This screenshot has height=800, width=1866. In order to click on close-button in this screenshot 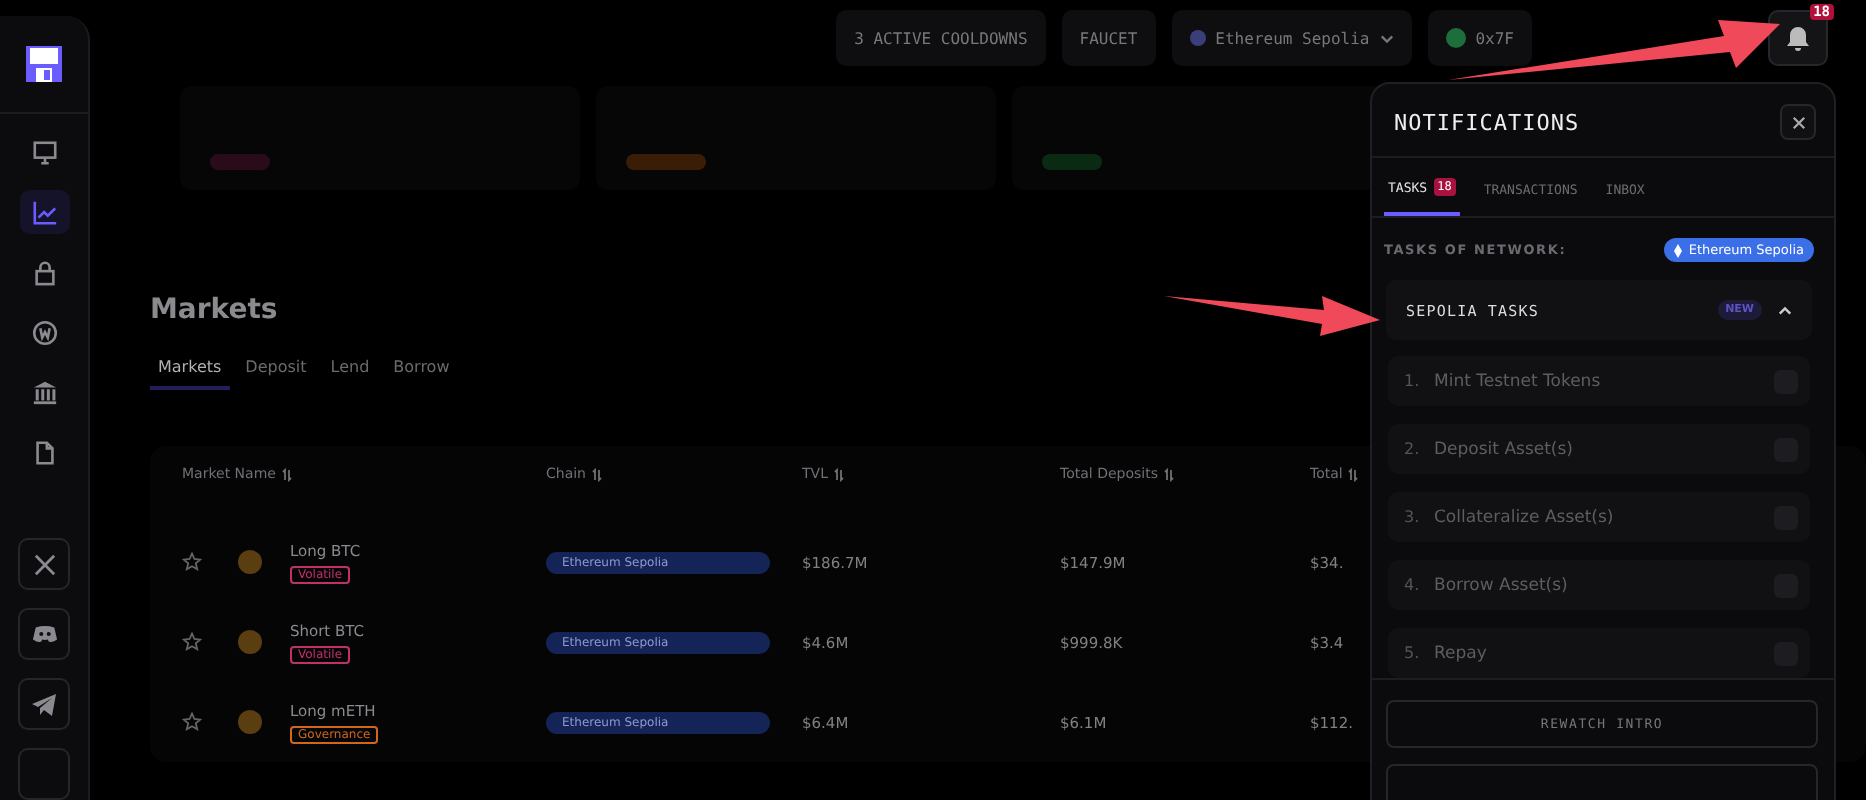, I will do `click(1798, 122)`.